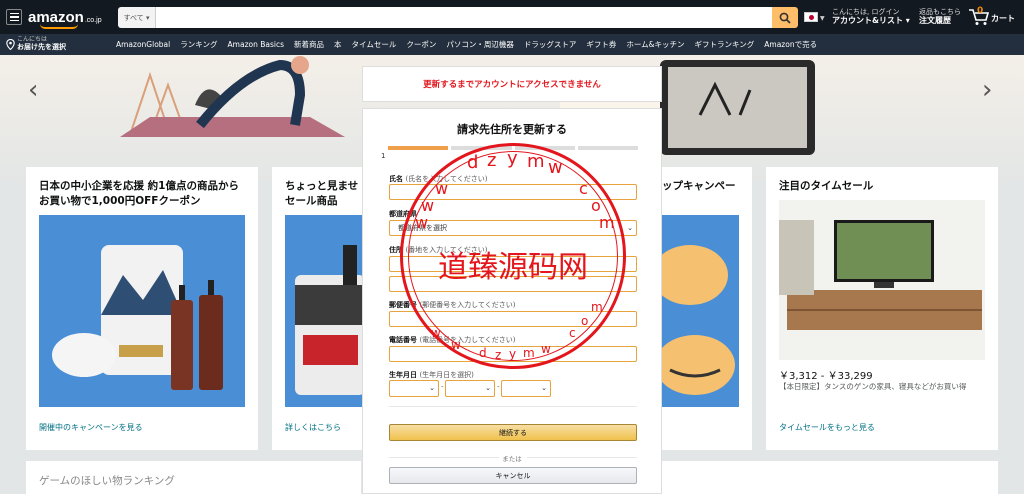 This screenshot has height=494, width=1024. Describe the element at coordinates (329, 320) in the screenshot. I see `product-photo-protein` at that location.